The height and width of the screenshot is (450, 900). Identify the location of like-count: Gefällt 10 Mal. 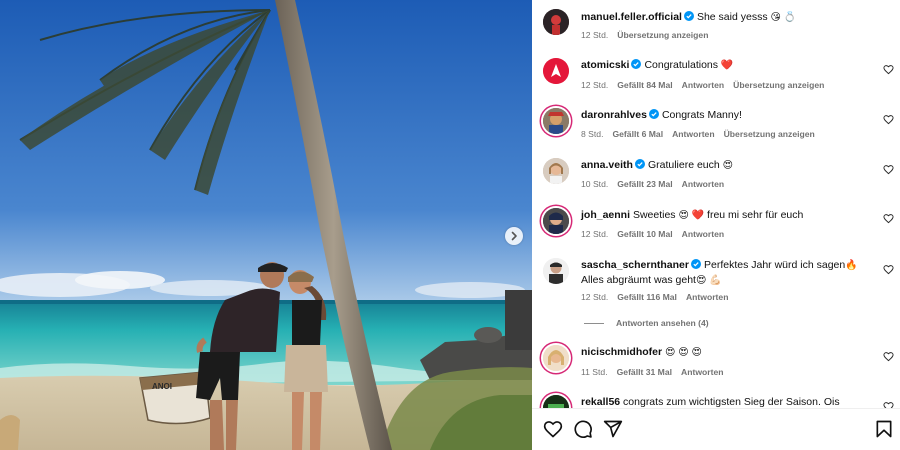
(644, 234).